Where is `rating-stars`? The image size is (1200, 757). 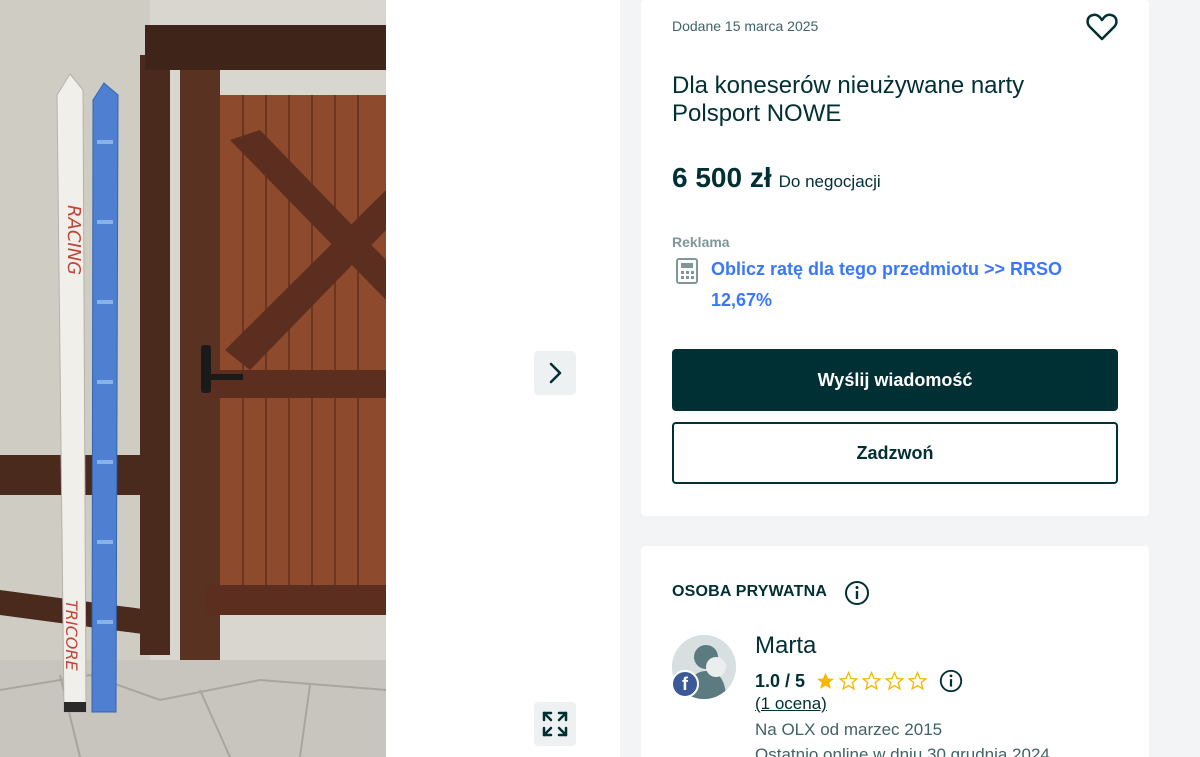 rating-stars is located at coordinates (871, 681).